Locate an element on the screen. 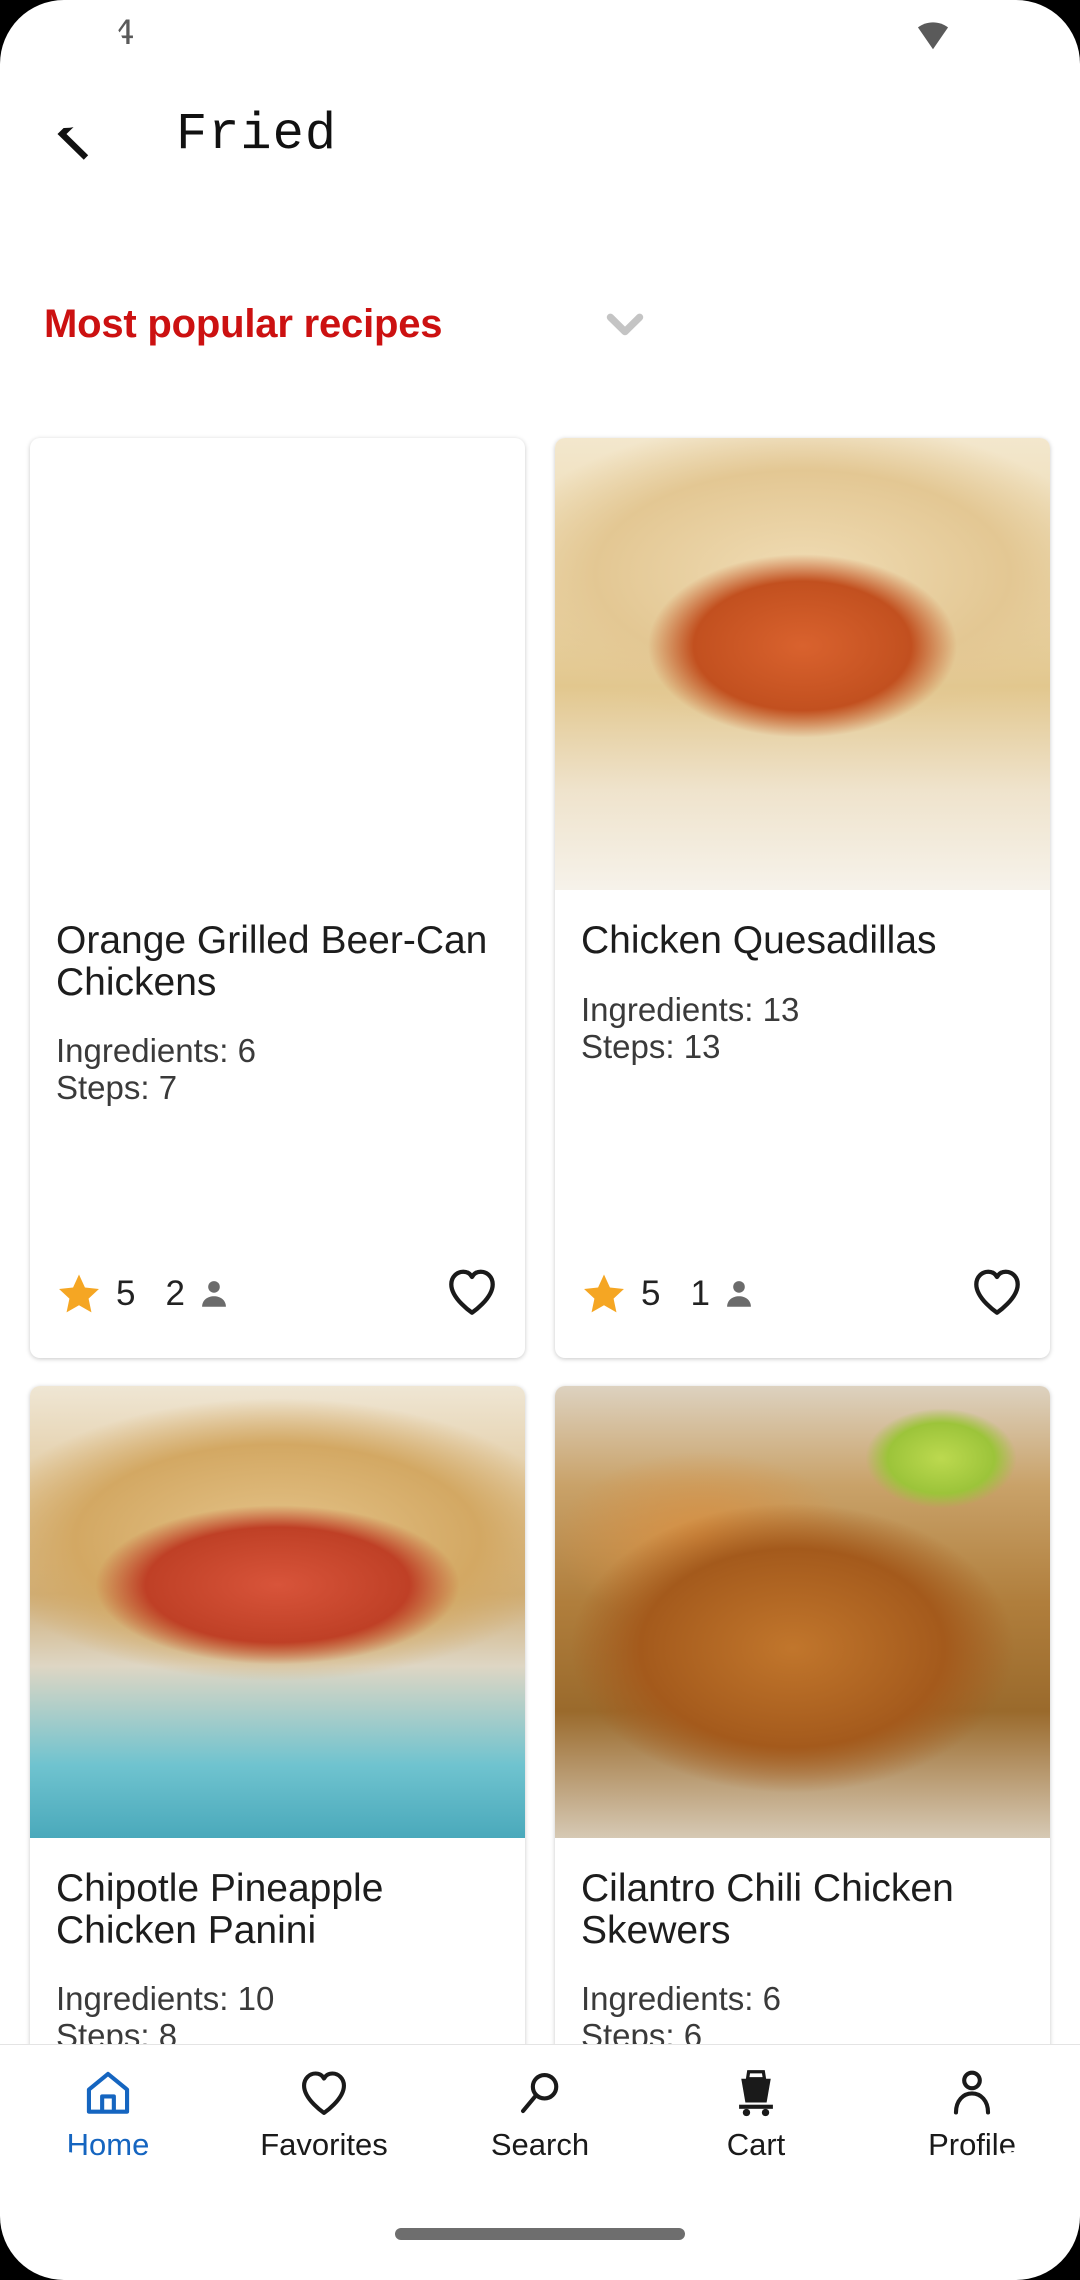 Image resolution: width=1080 pixels, height=2280 pixels. corner-top-right is located at coordinates (1016, 64).